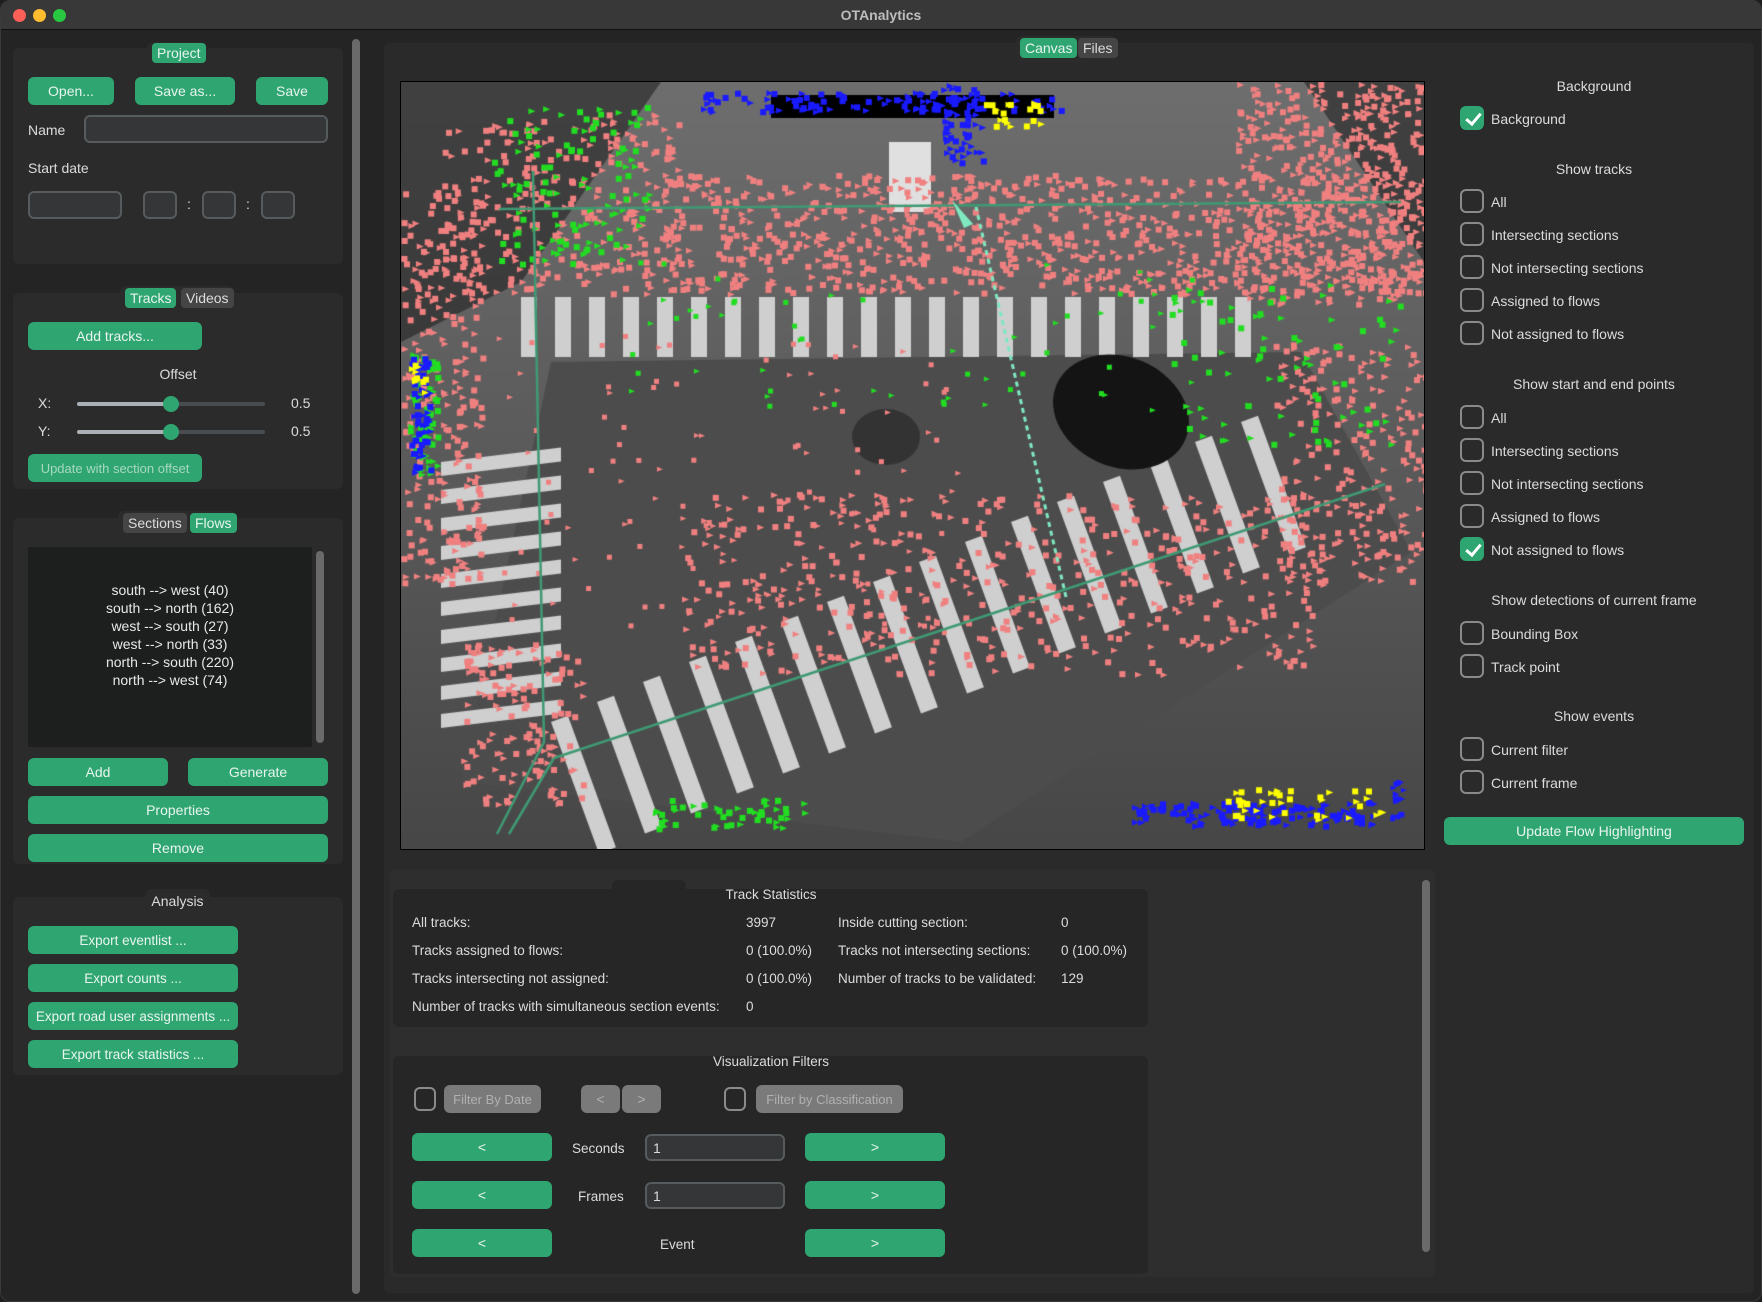 The height and width of the screenshot is (1302, 1762). What do you see at coordinates (98, 772) in the screenshot?
I see `add-flow-button: Add` at bounding box center [98, 772].